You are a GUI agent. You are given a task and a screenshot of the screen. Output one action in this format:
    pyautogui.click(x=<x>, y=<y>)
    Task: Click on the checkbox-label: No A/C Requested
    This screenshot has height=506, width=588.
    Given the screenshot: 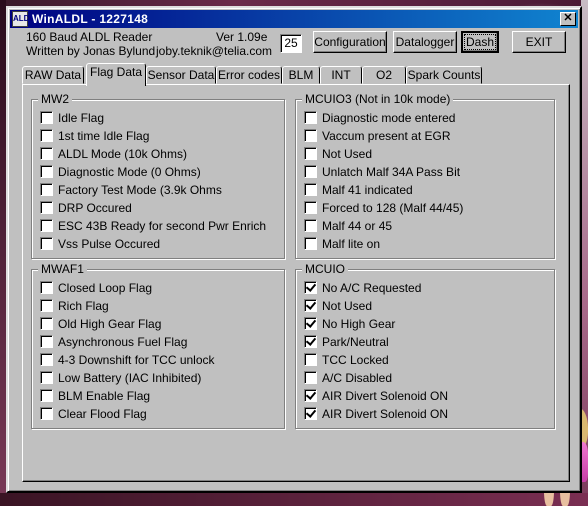 What is the action you would take?
    pyautogui.click(x=372, y=288)
    